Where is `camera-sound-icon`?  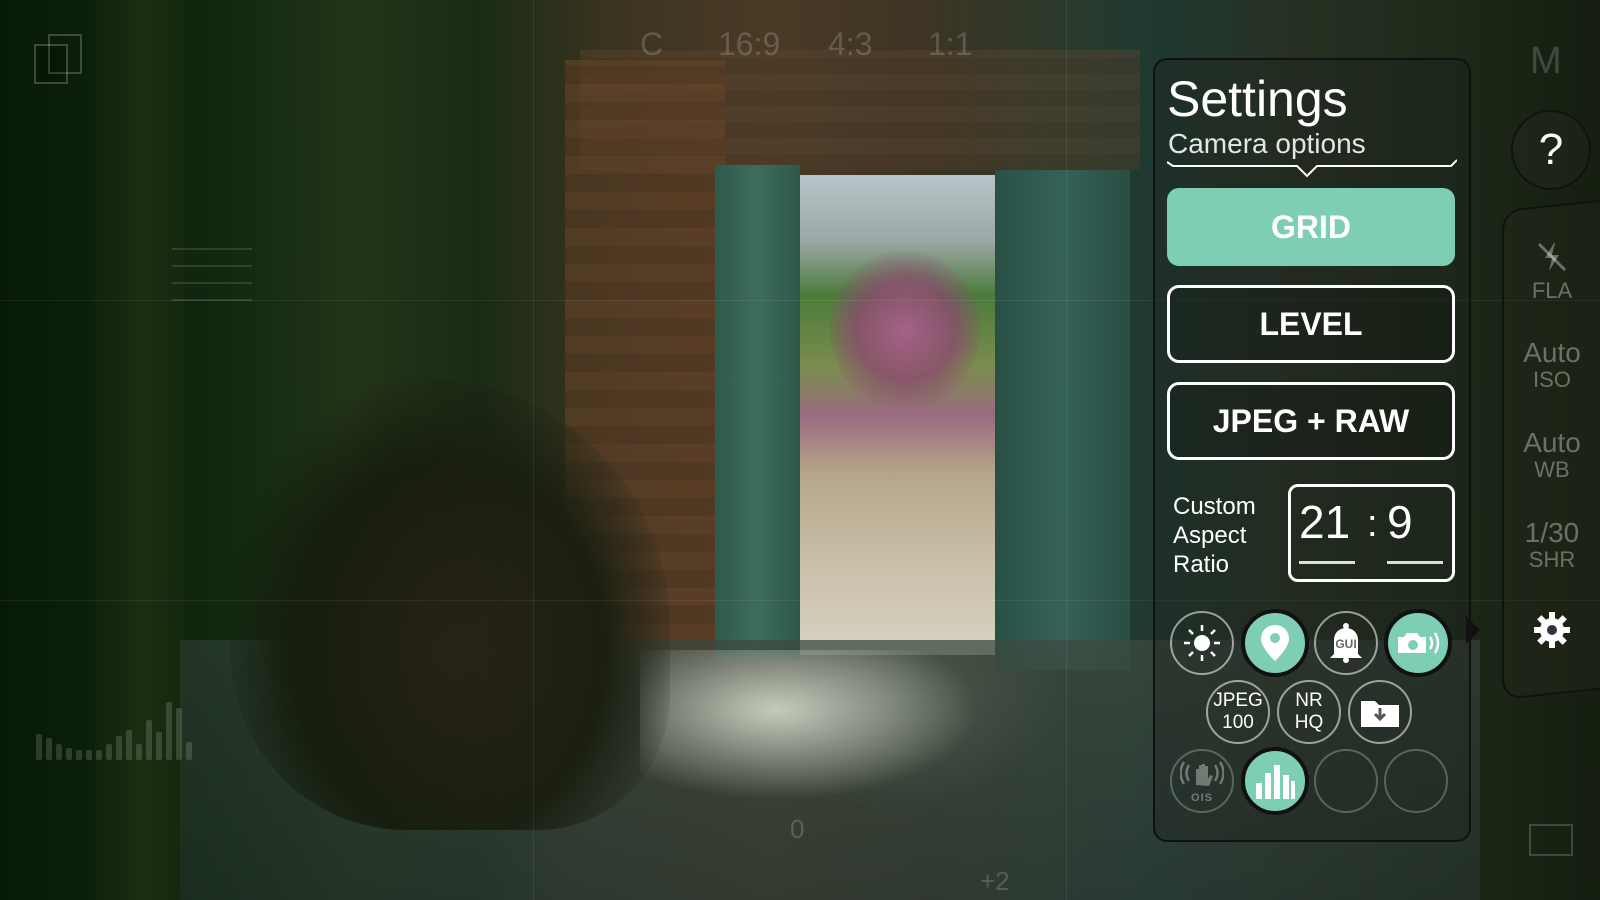 camera-sound-icon is located at coordinates (1419, 643).